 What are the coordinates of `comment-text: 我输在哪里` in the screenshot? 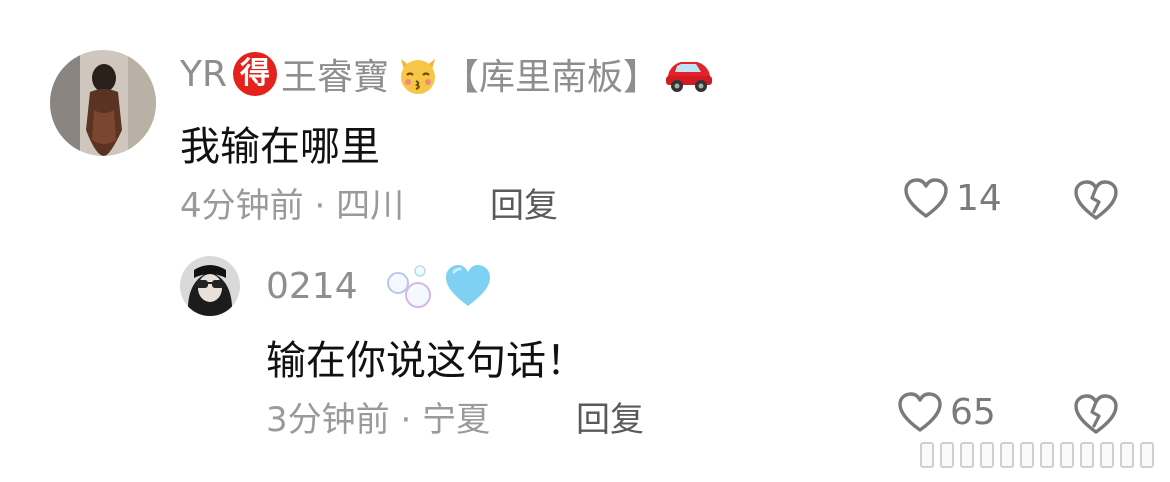 It's located at (280, 147).